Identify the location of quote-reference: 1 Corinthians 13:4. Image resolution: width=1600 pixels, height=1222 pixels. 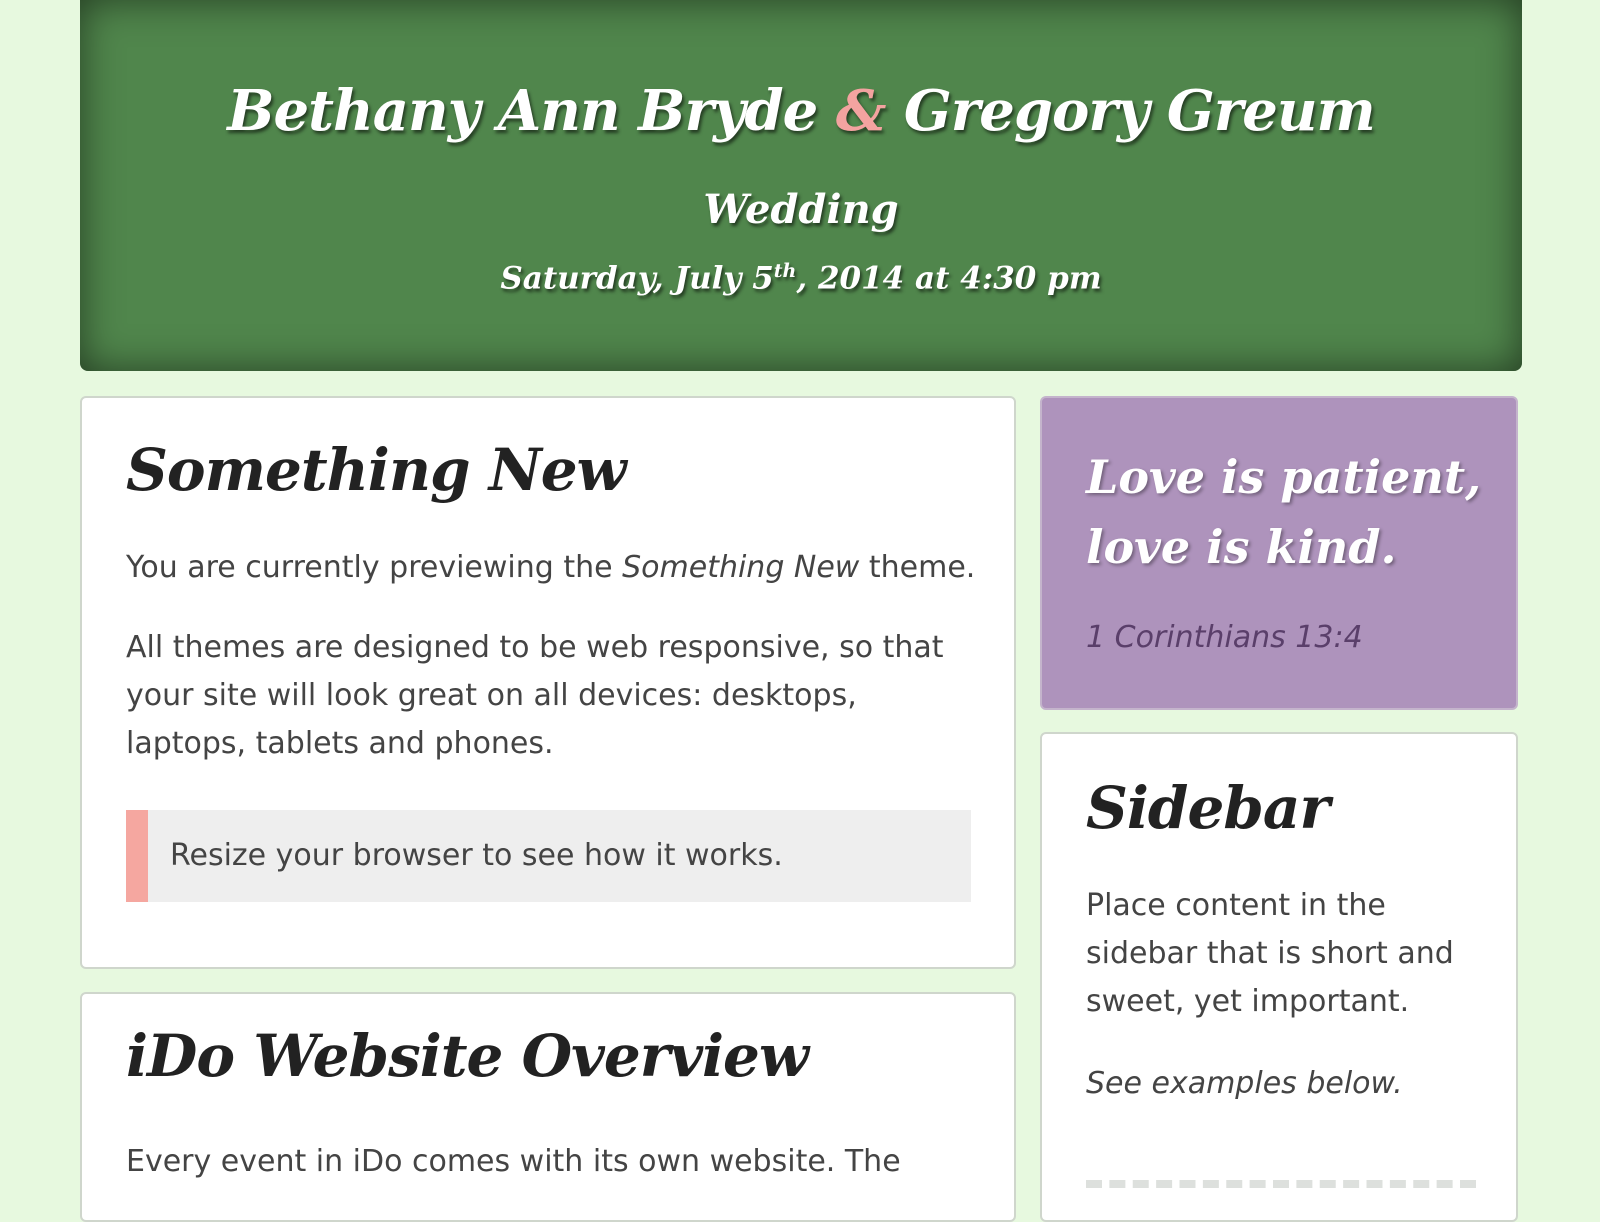
(1224, 637).